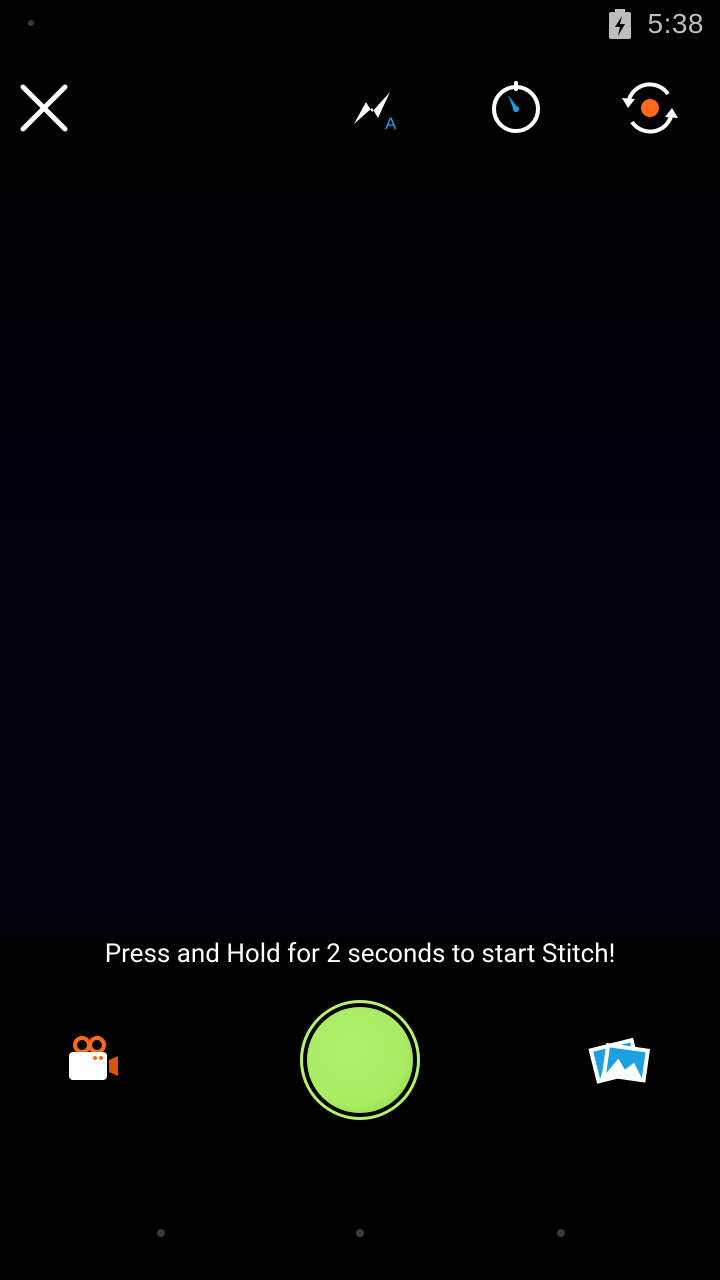 The width and height of the screenshot is (720, 1280). I want to click on close-icon, so click(44, 108).